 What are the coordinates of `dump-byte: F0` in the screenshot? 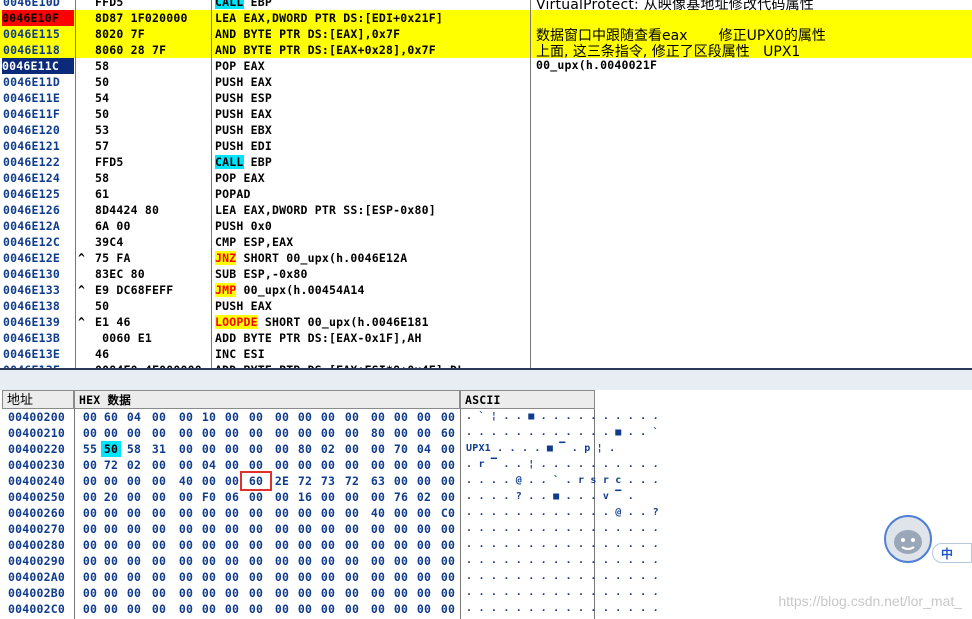 It's located at (209, 497).